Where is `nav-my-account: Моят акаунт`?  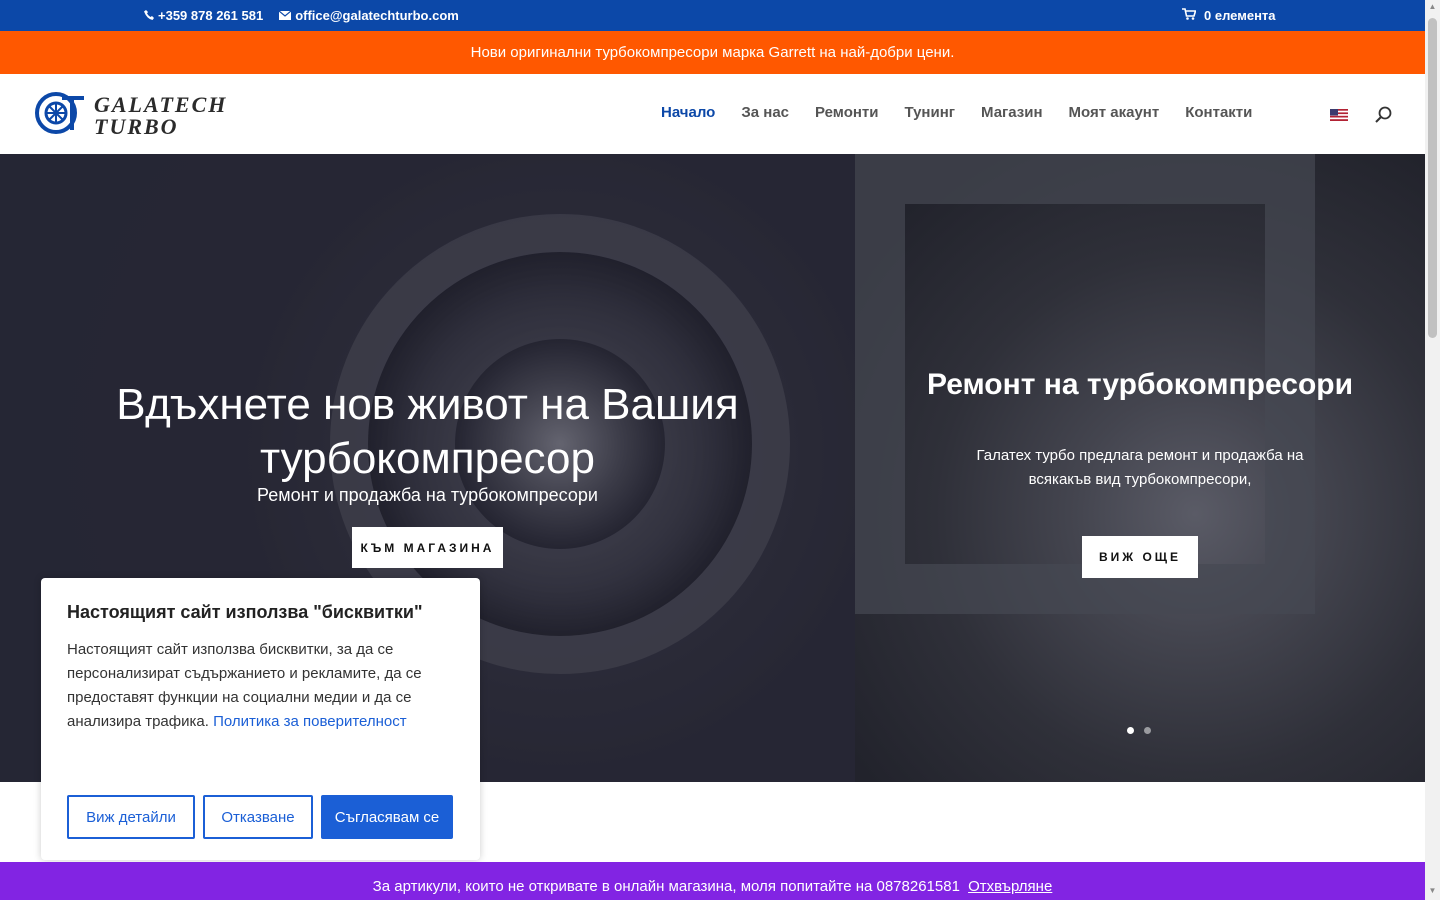 nav-my-account: Моят акаунт is located at coordinates (1114, 112).